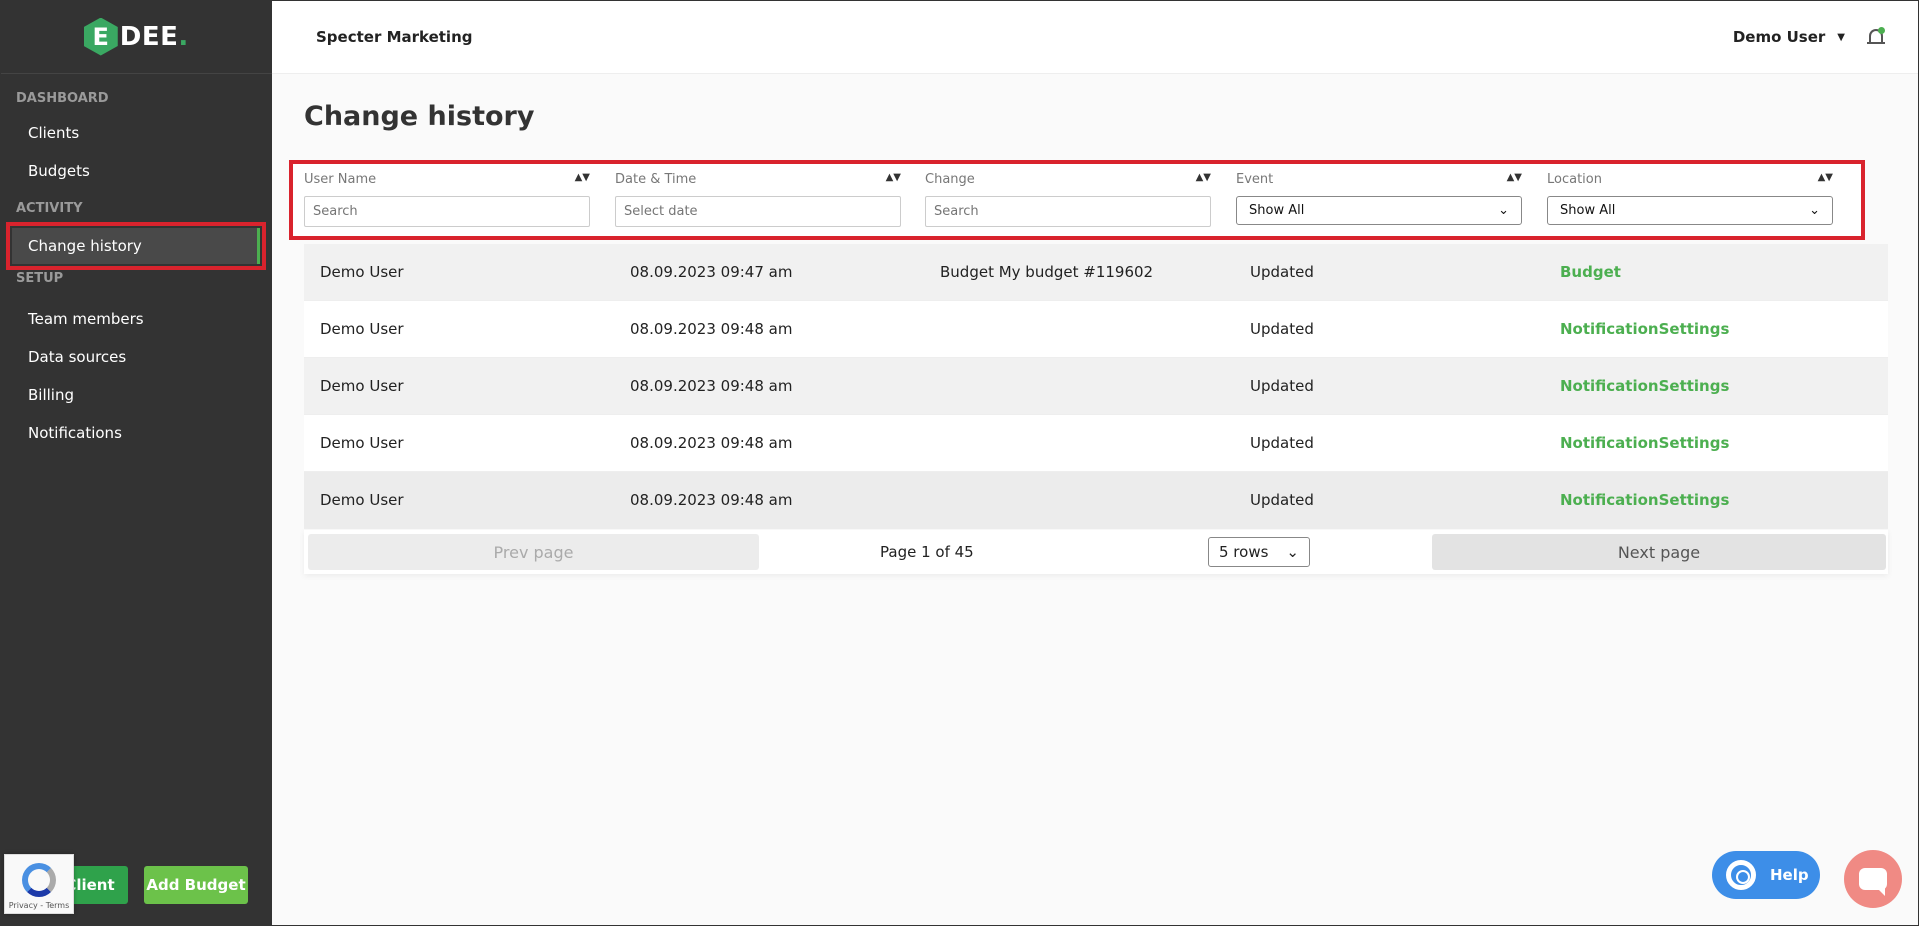 The image size is (1919, 926). Describe the element at coordinates (136, 433) in the screenshot. I see `sidebar-item-notifications: Notifications` at that location.